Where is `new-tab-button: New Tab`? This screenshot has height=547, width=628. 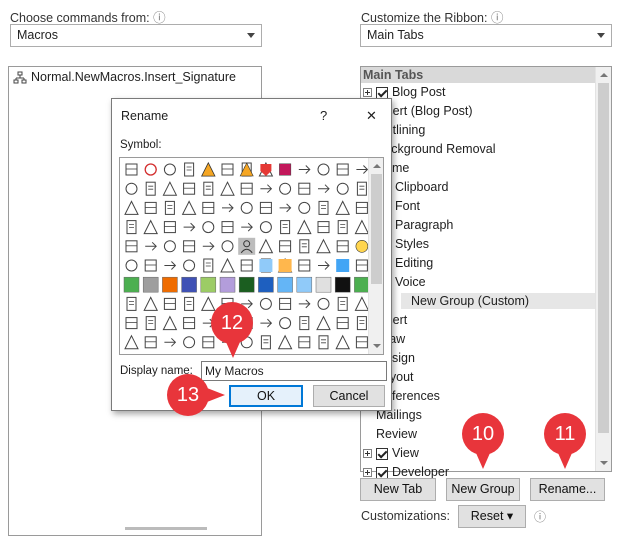
new-tab-button: New Tab is located at coordinates (398, 489).